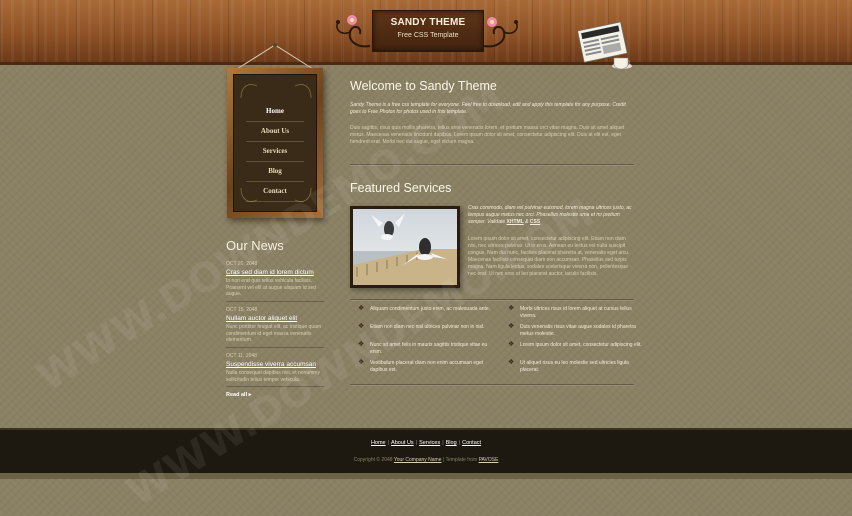  What do you see at coordinates (527, 222) in the screenshot?
I see `validate-and-text: &` at bounding box center [527, 222].